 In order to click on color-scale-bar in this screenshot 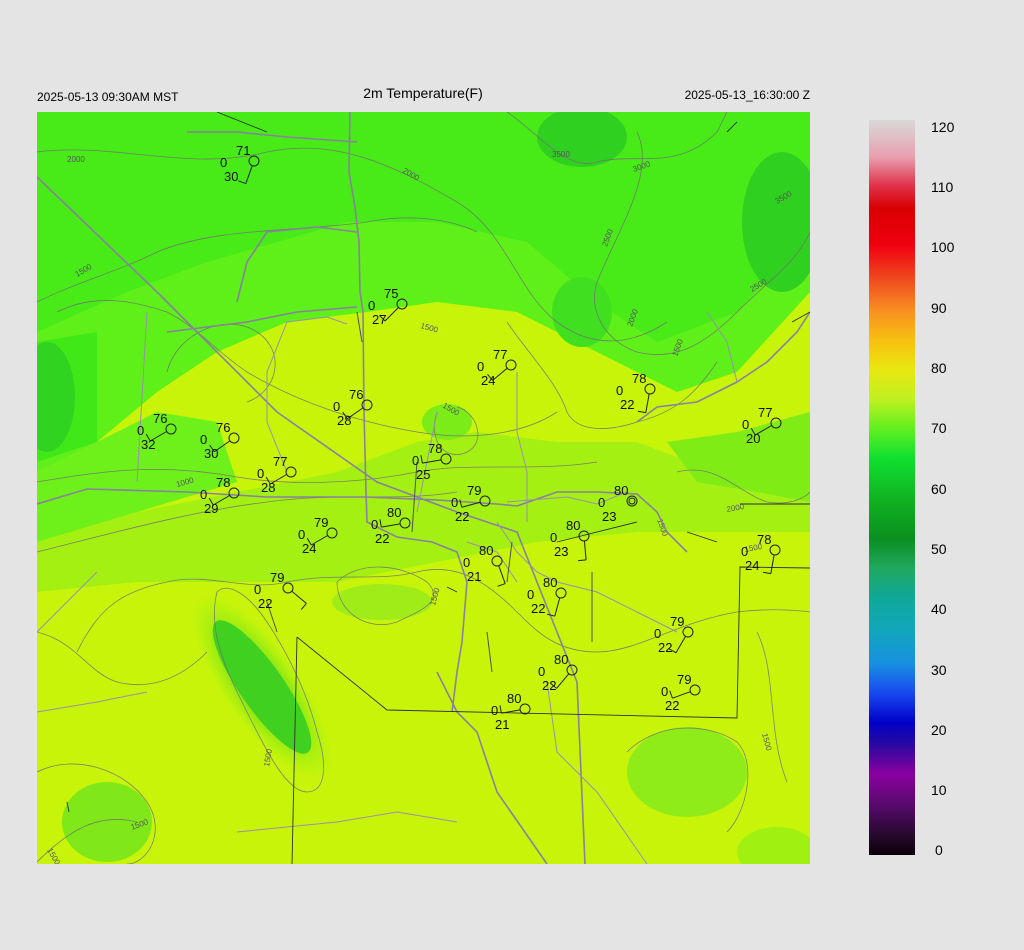, I will do `click(892, 487)`.